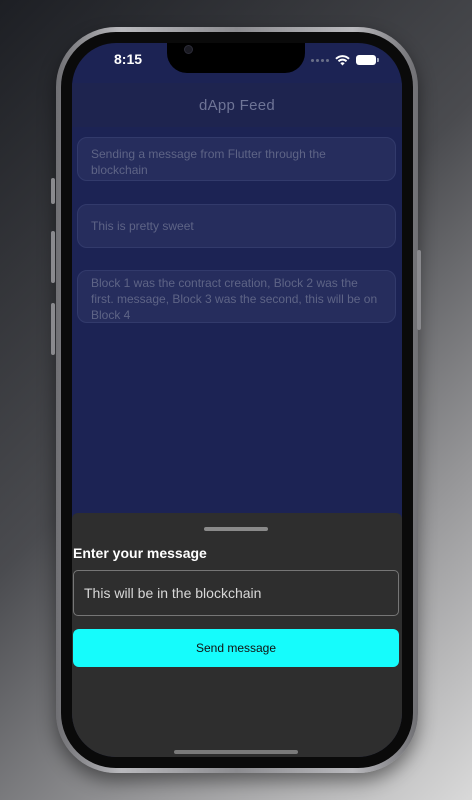 Image resolution: width=472 pixels, height=800 pixels. Describe the element at coordinates (128, 59) in the screenshot. I see `status-time: 8:15` at that location.